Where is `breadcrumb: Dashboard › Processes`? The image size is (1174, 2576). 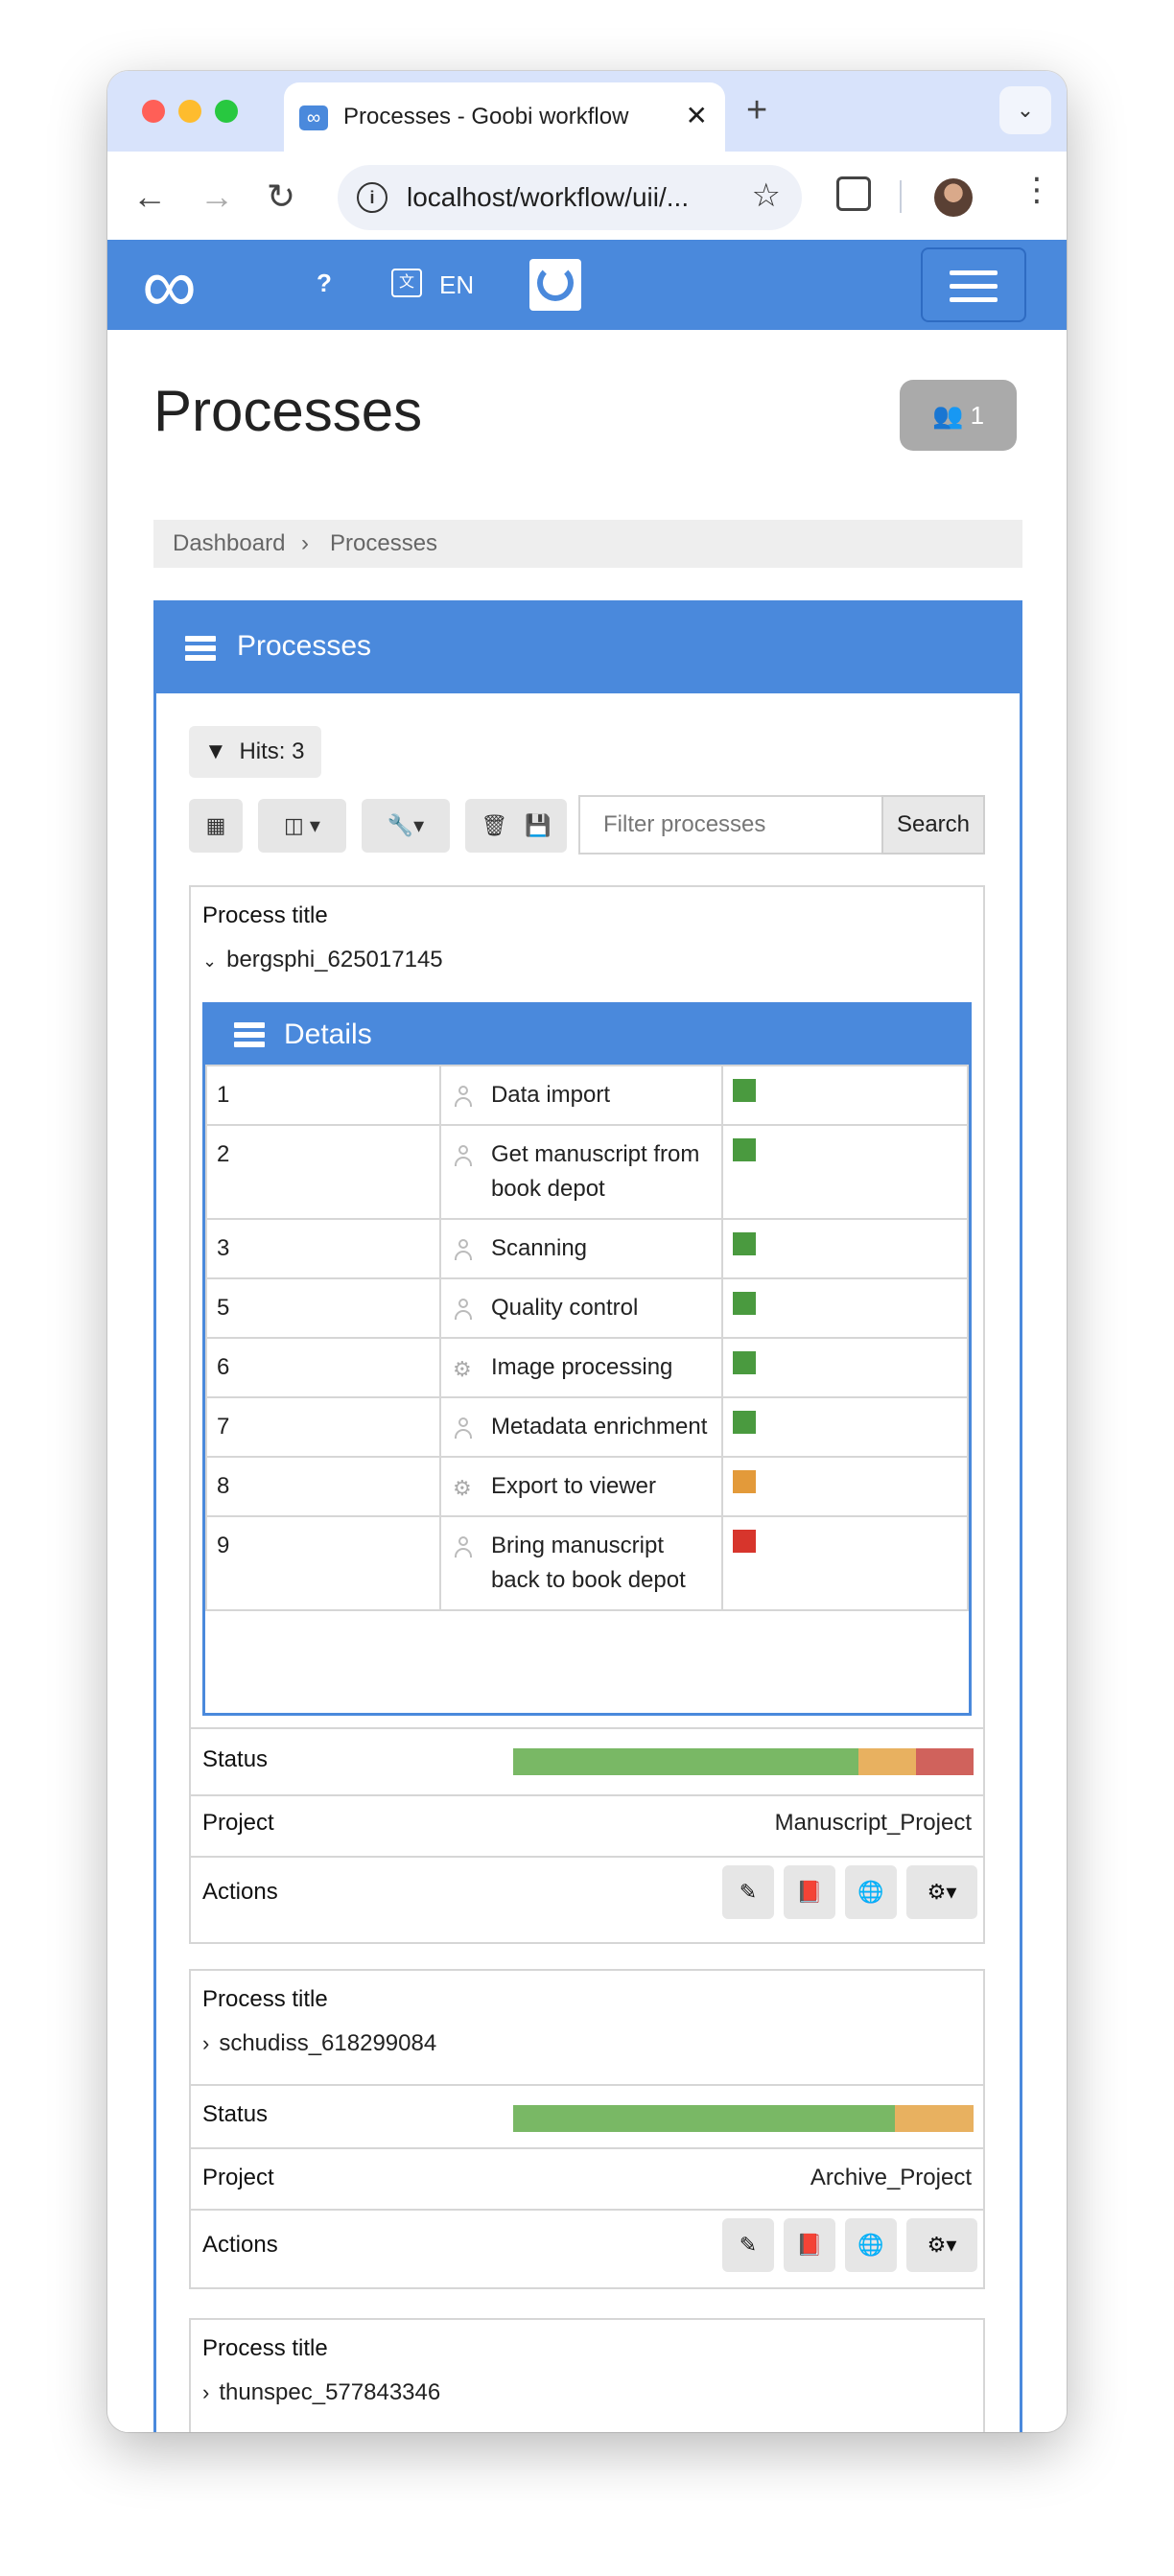 breadcrumb: Dashboard › Processes is located at coordinates (587, 544).